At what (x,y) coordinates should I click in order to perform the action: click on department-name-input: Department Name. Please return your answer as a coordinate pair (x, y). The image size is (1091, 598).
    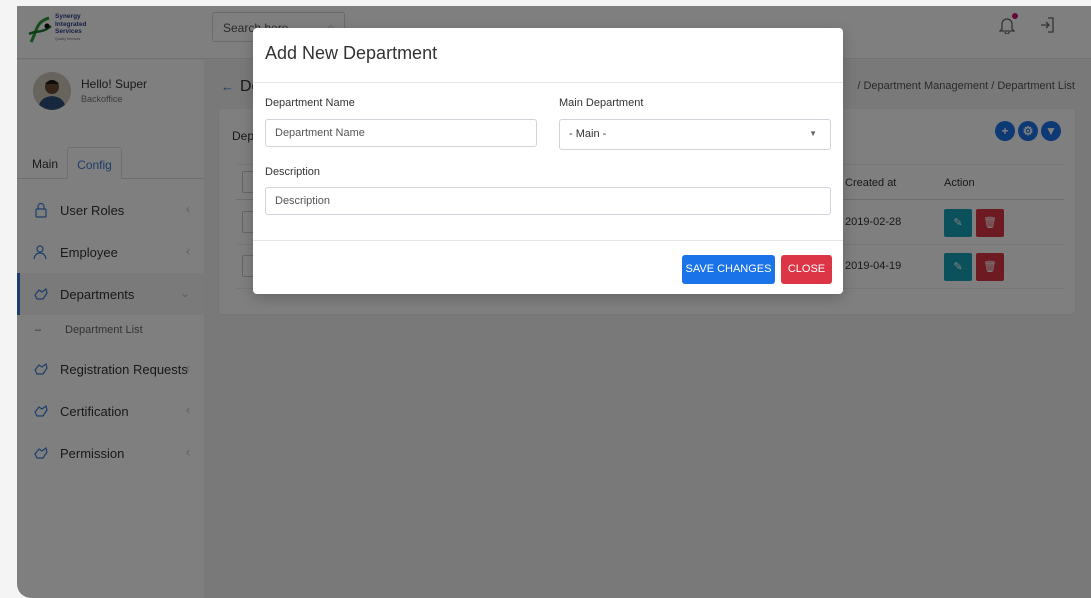
    Looking at the image, I should click on (401, 133).